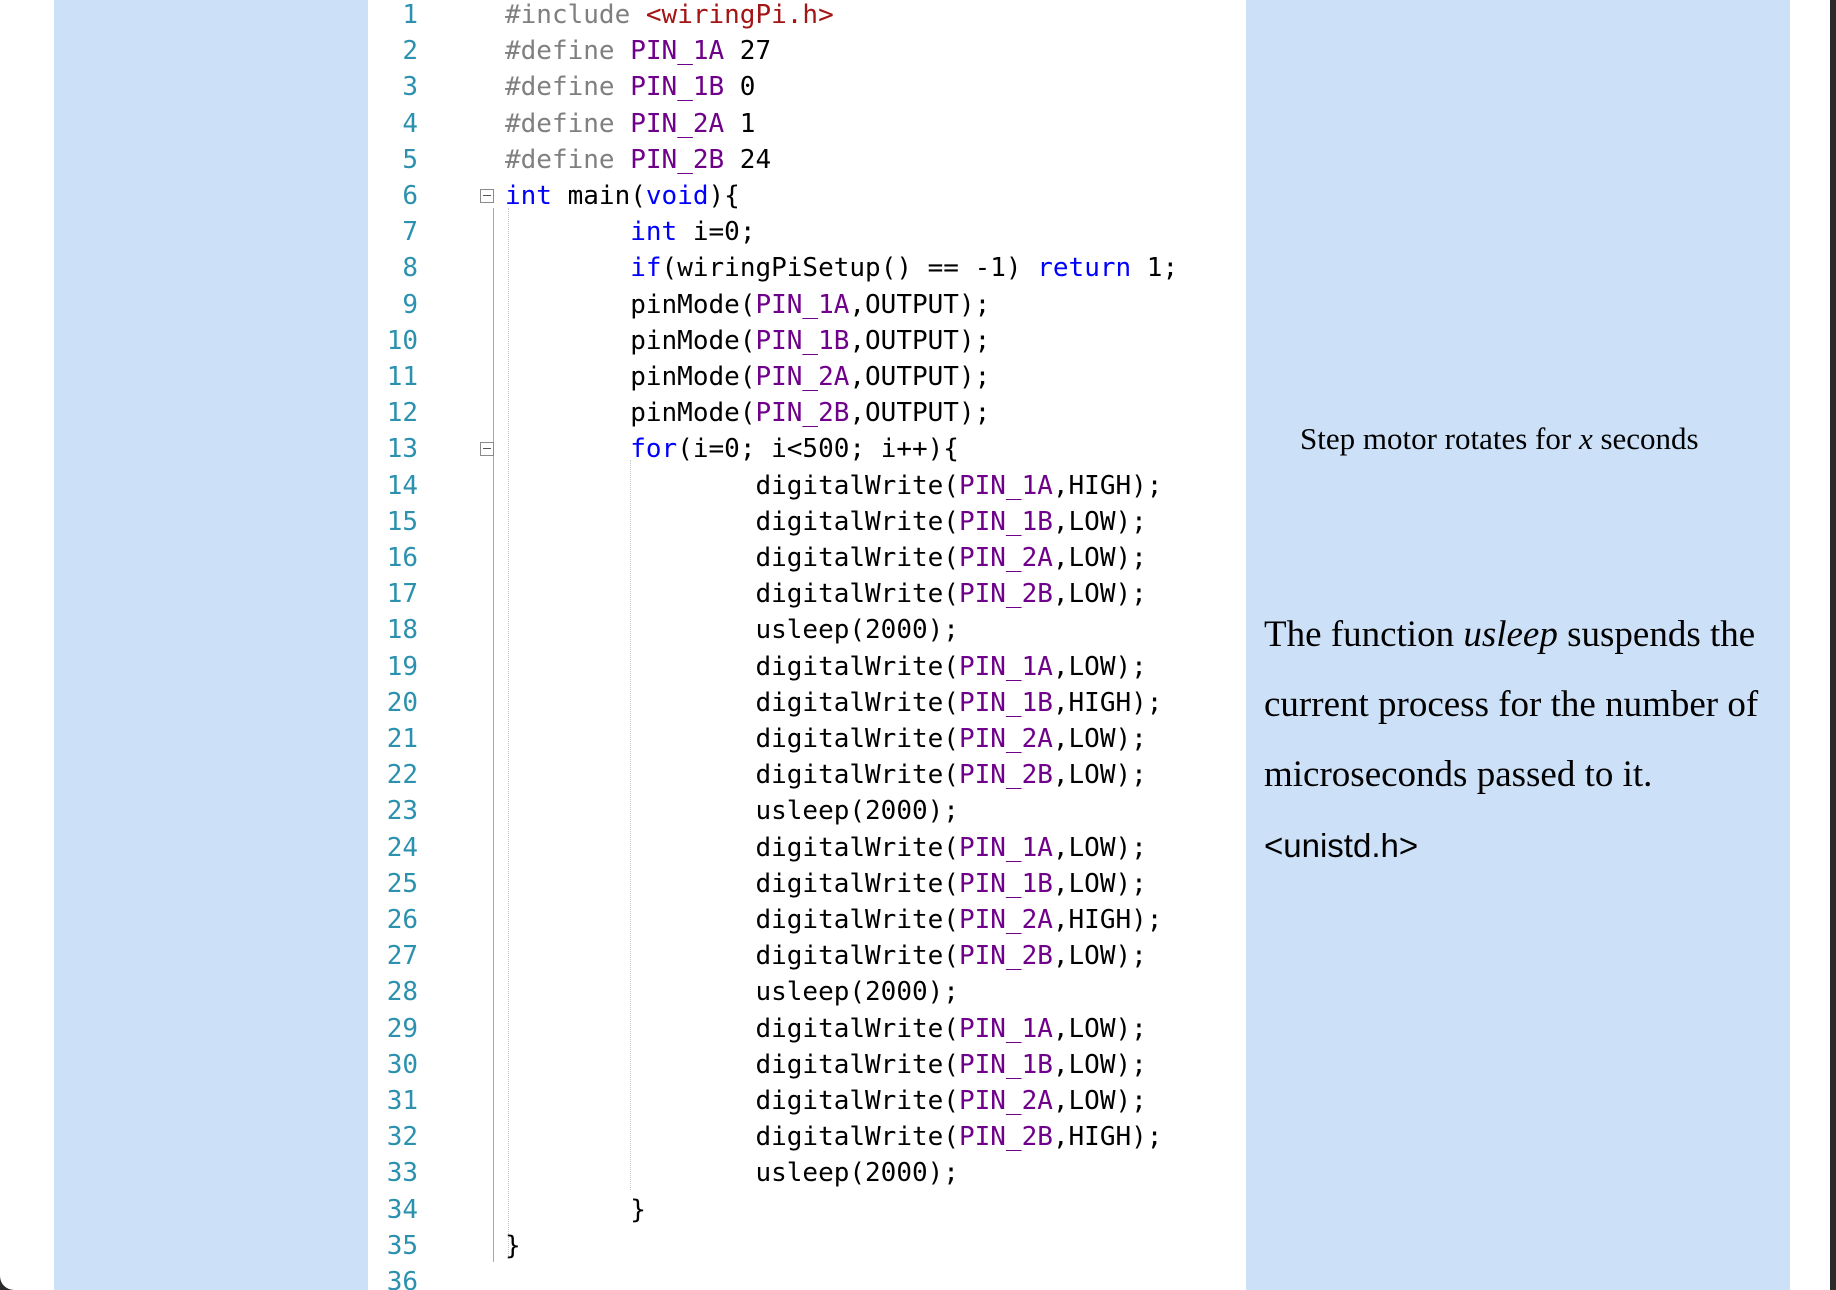  I want to click on code-line: 24 digitalWrite(PIN_1A,LOW);, so click(807, 848).